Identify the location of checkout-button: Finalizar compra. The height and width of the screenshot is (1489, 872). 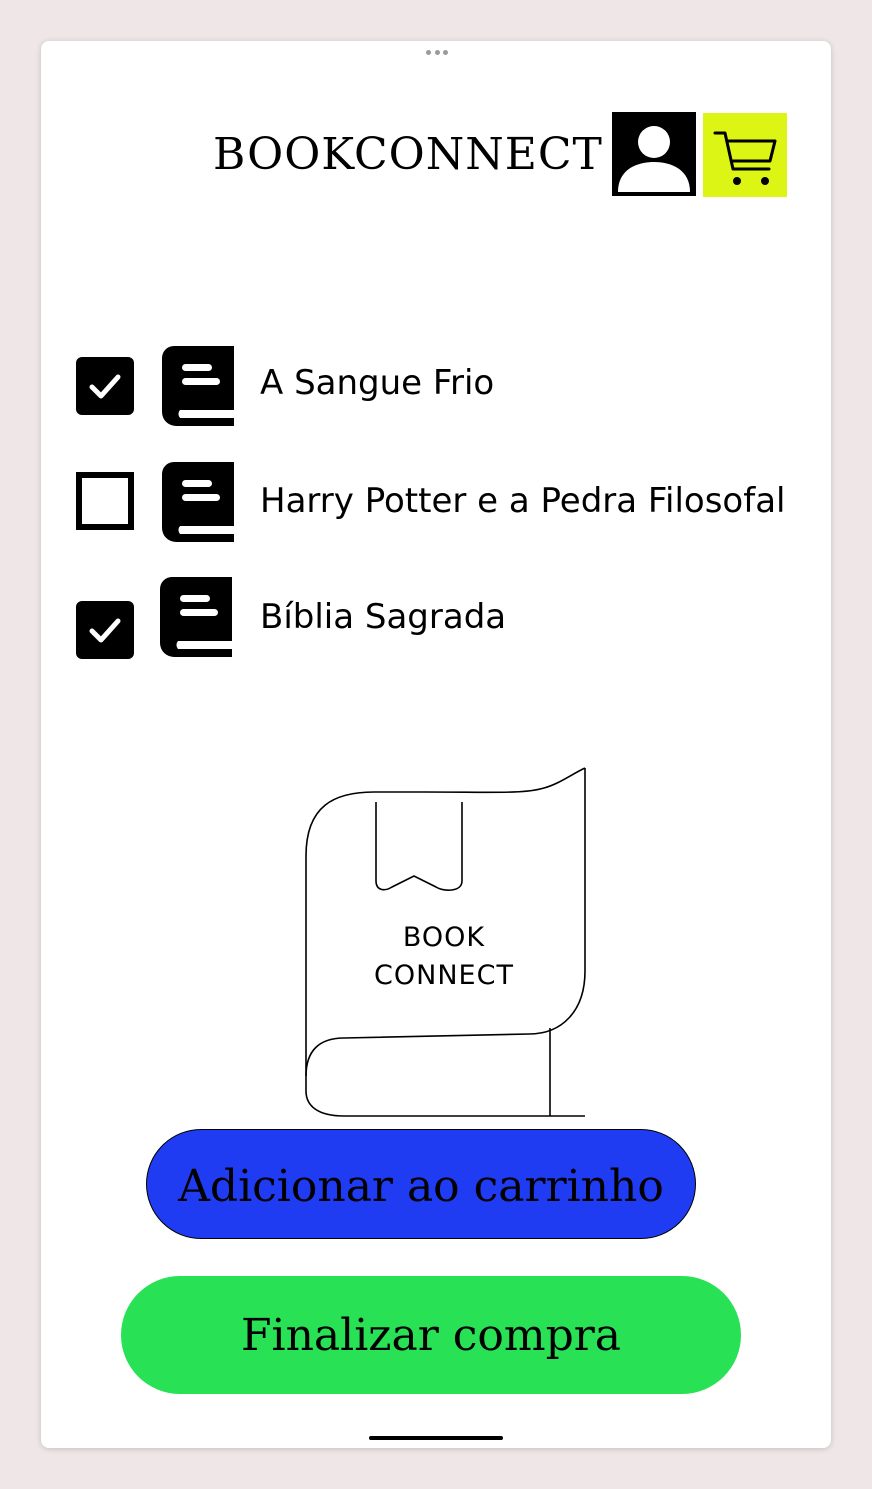
(431, 1335).